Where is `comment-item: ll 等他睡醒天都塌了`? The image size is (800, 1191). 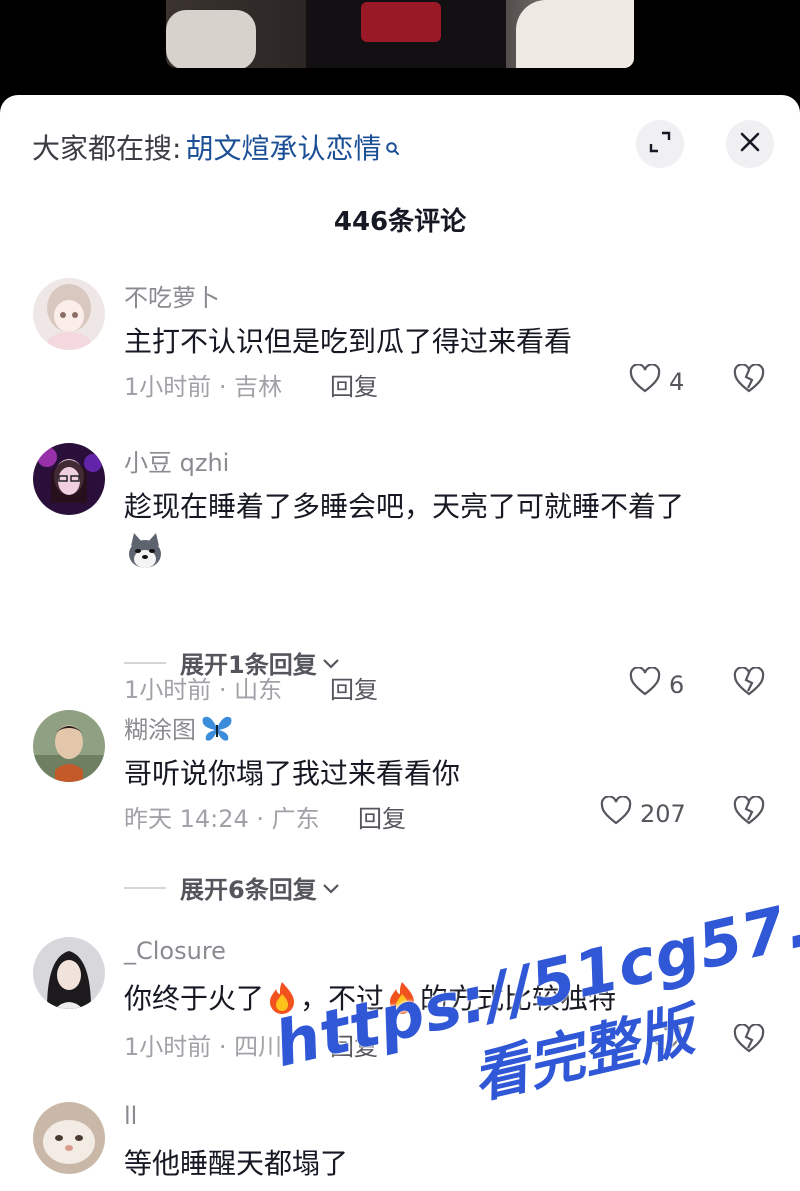 comment-item: ll 等他睡醒天都塌了 is located at coordinates (400, 1146).